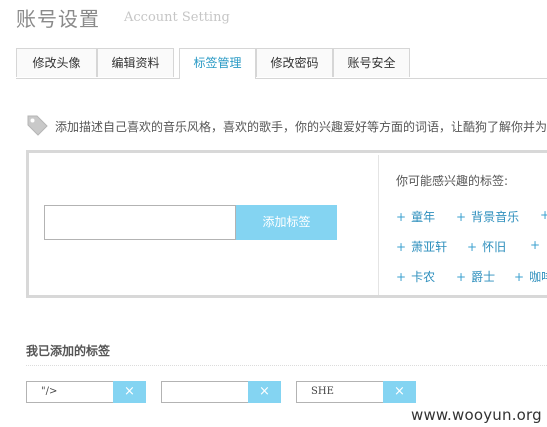 The image size is (547, 427). I want to click on page-title: 账号设置, so click(58, 19).